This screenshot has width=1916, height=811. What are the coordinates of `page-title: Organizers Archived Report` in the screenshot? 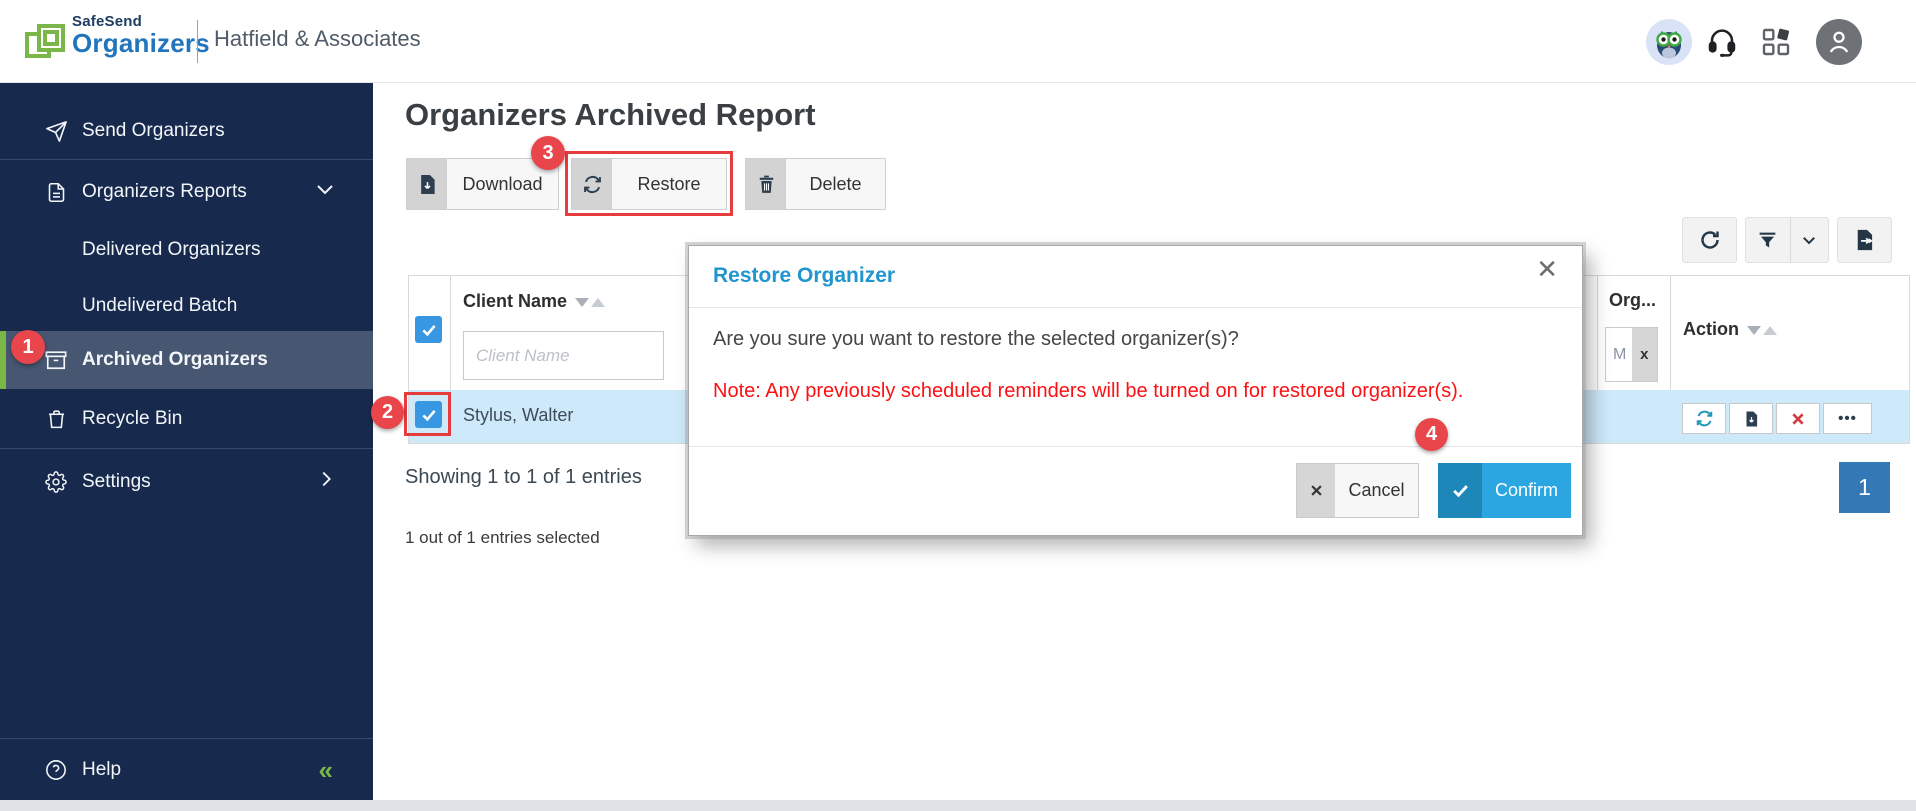 It's located at (610, 114).